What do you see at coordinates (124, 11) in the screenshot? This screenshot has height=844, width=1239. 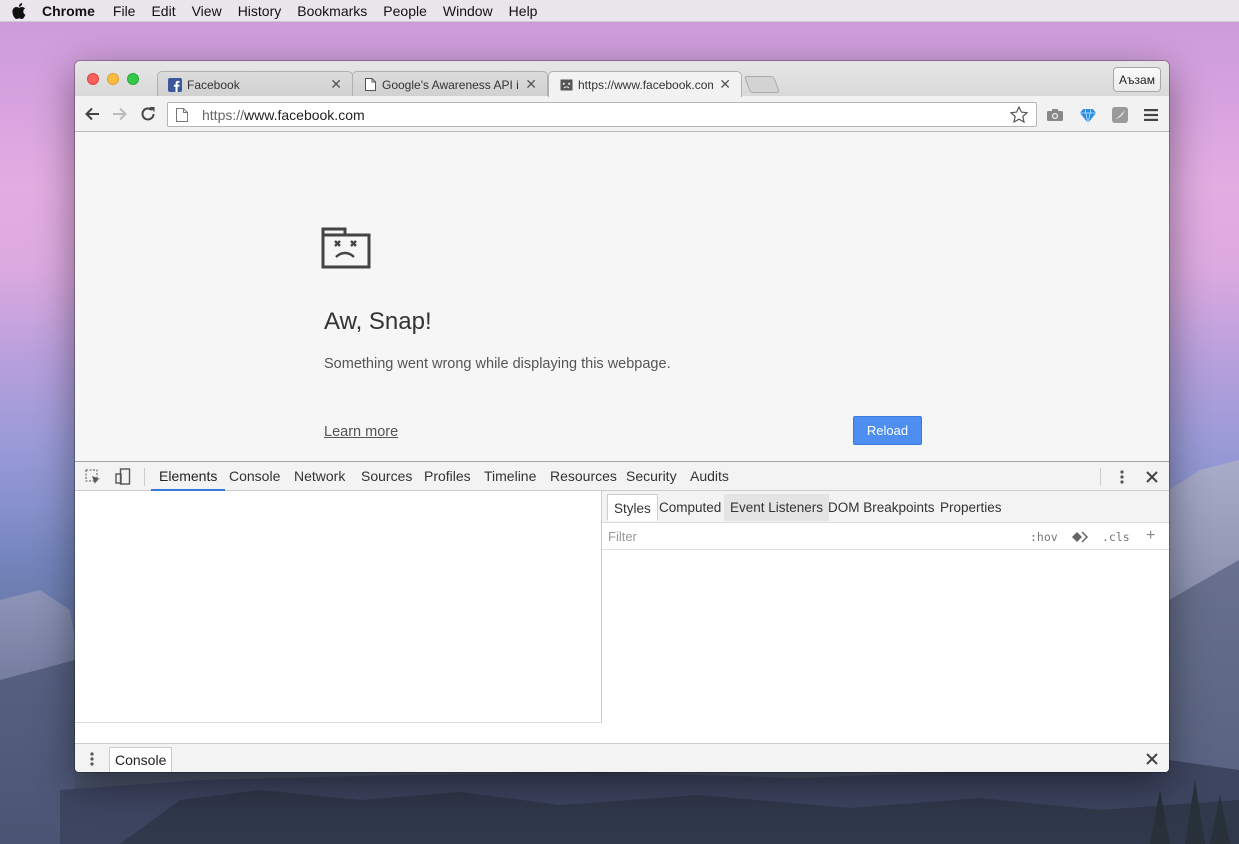 I see `menu-file: File` at bounding box center [124, 11].